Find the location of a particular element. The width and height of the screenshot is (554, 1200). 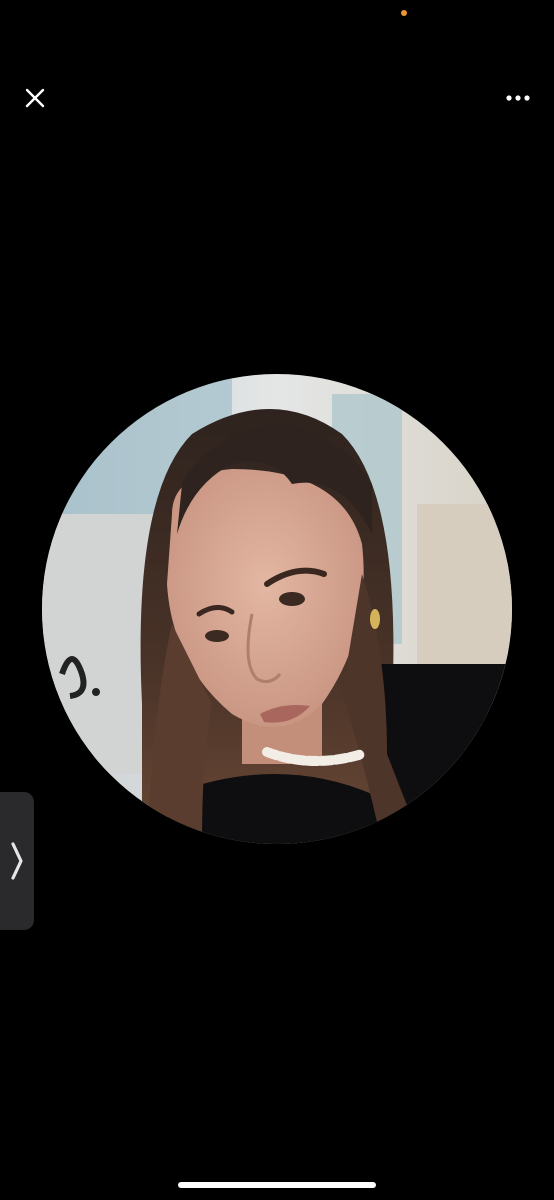

privacy-indicator-dot is located at coordinates (404, 13).